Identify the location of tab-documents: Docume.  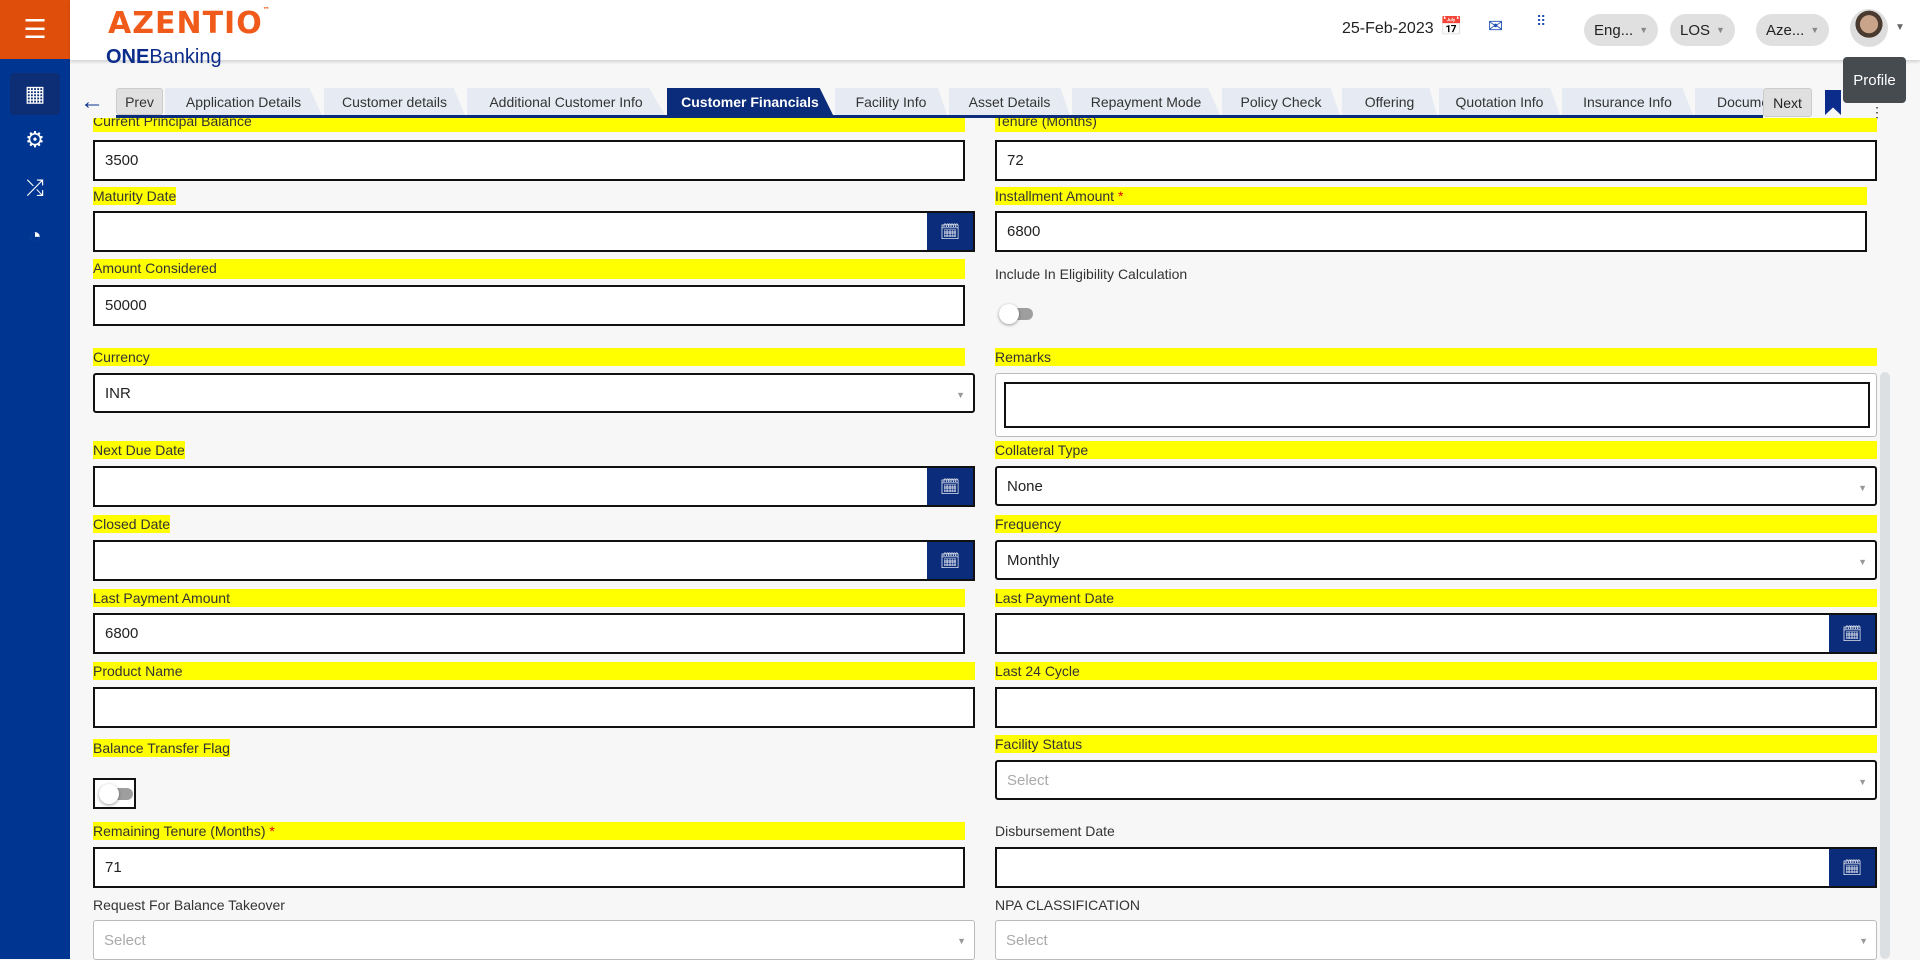
(1729, 101).